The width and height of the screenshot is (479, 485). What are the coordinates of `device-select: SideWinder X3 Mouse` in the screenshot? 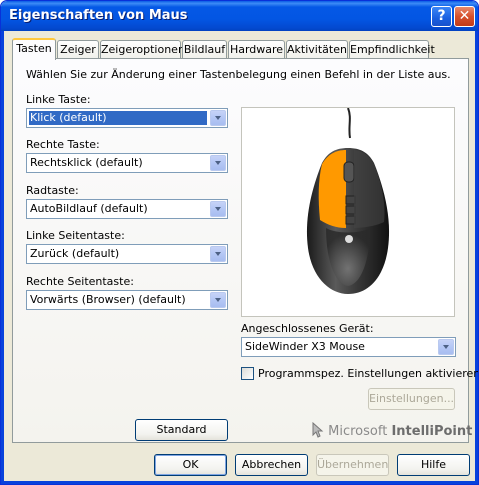 It's located at (348, 347).